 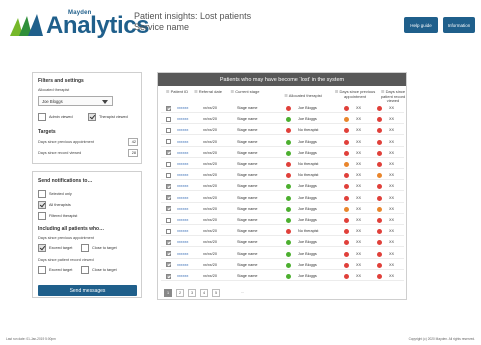 I want to click on all-therapists-checkbox, so click(x=42, y=205).